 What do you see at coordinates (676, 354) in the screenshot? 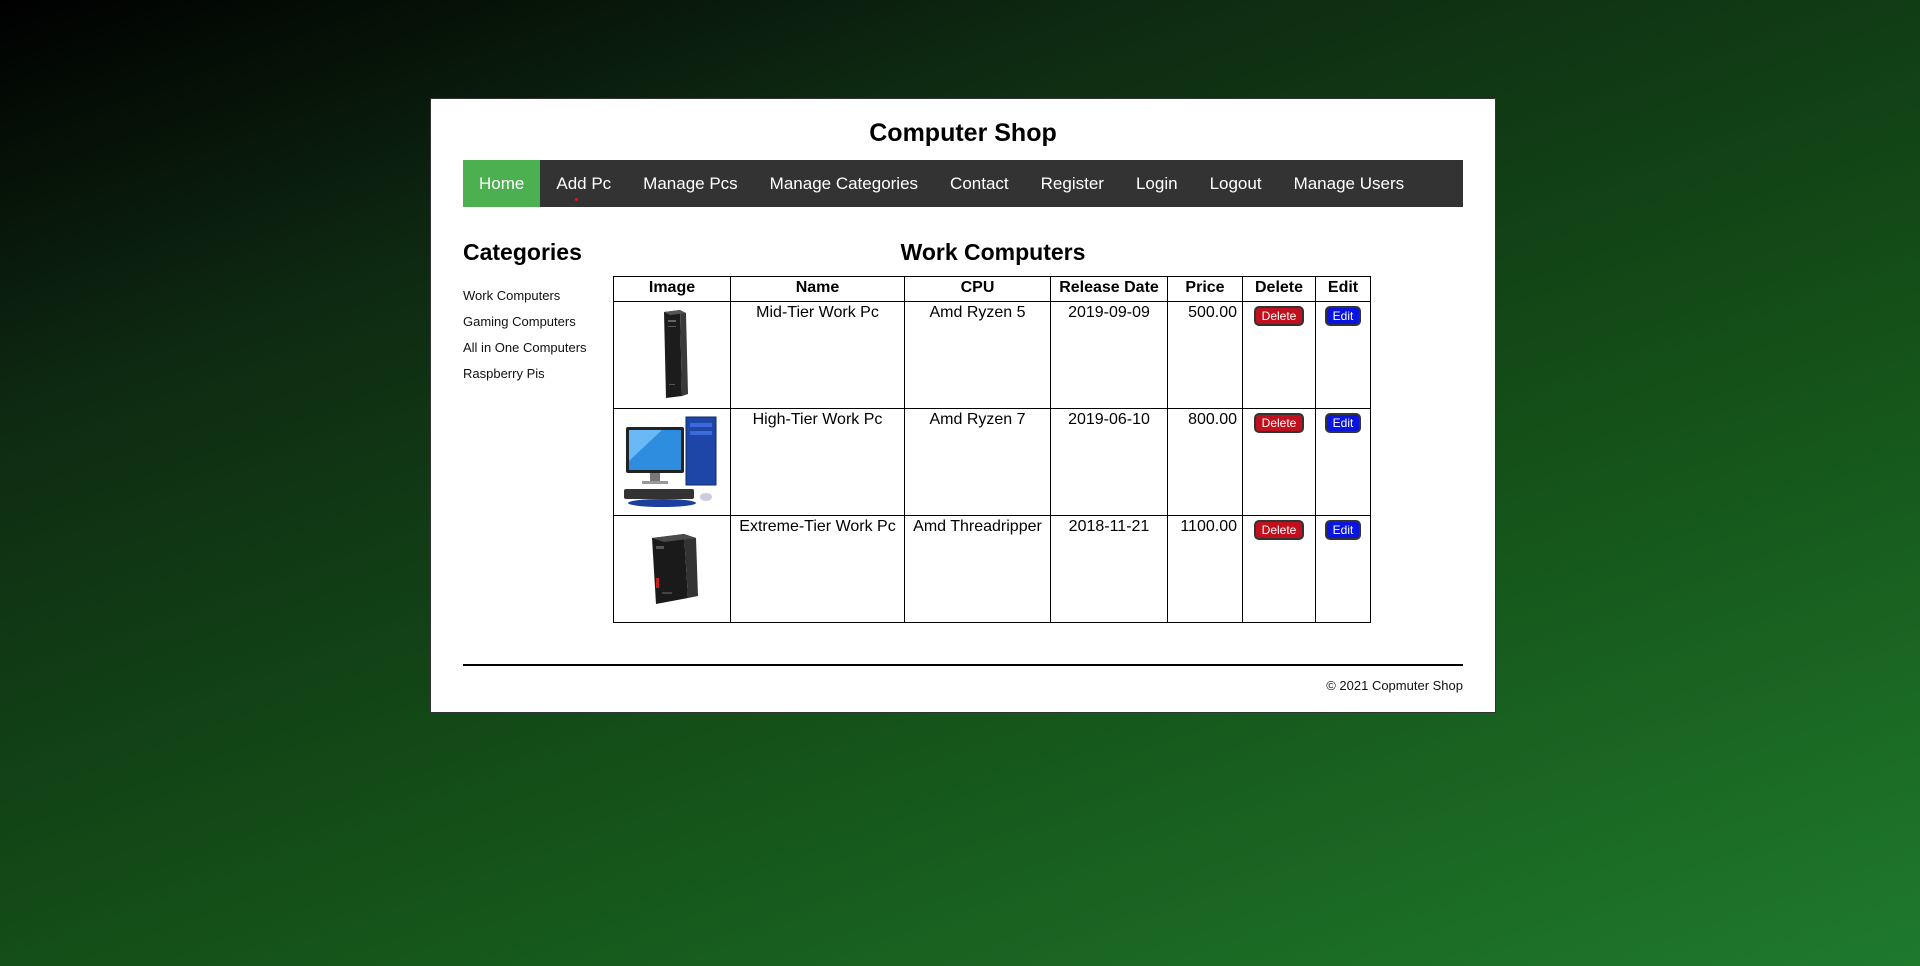
I see `slim-tower-pc-image` at bounding box center [676, 354].